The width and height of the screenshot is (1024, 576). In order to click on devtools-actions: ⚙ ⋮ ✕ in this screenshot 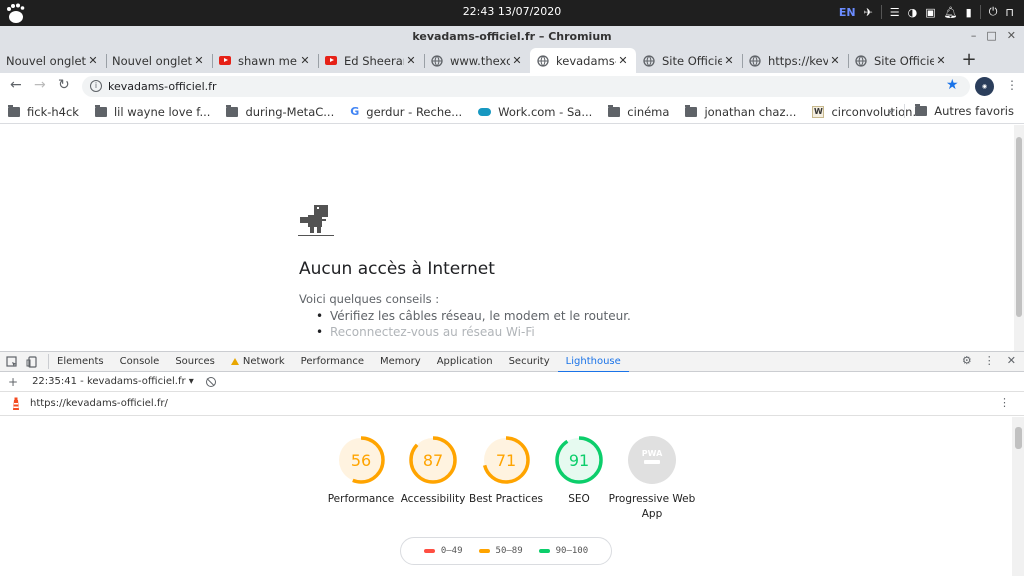, I will do `click(989, 360)`.